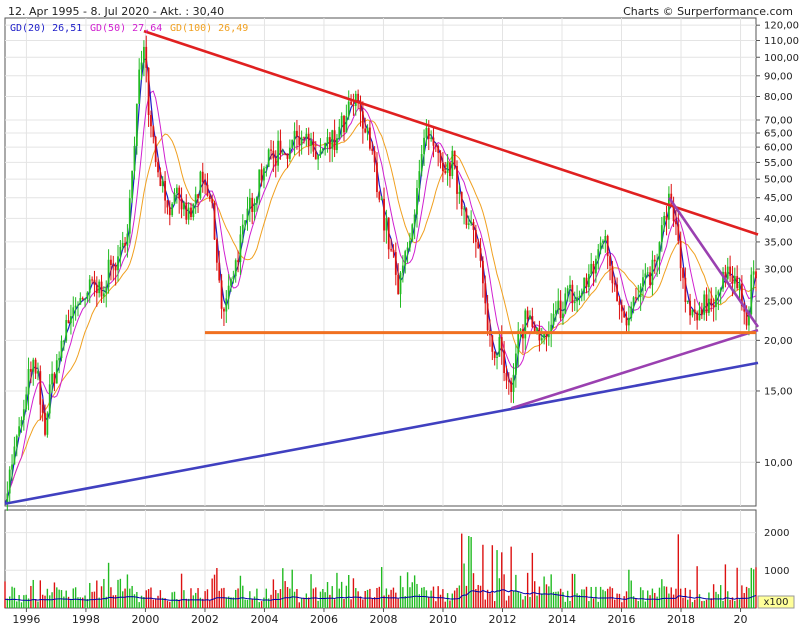  What do you see at coordinates (502, 619) in the screenshot?
I see `x-tick-label: 2012` at bounding box center [502, 619].